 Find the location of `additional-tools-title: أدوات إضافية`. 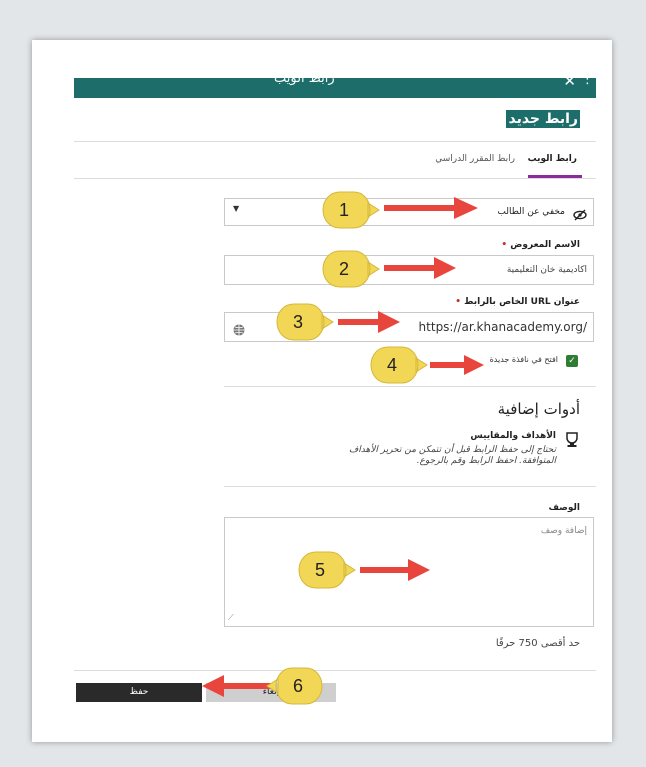

additional-tools-title: أدوات إضافية is located at coordinates (538, 409).